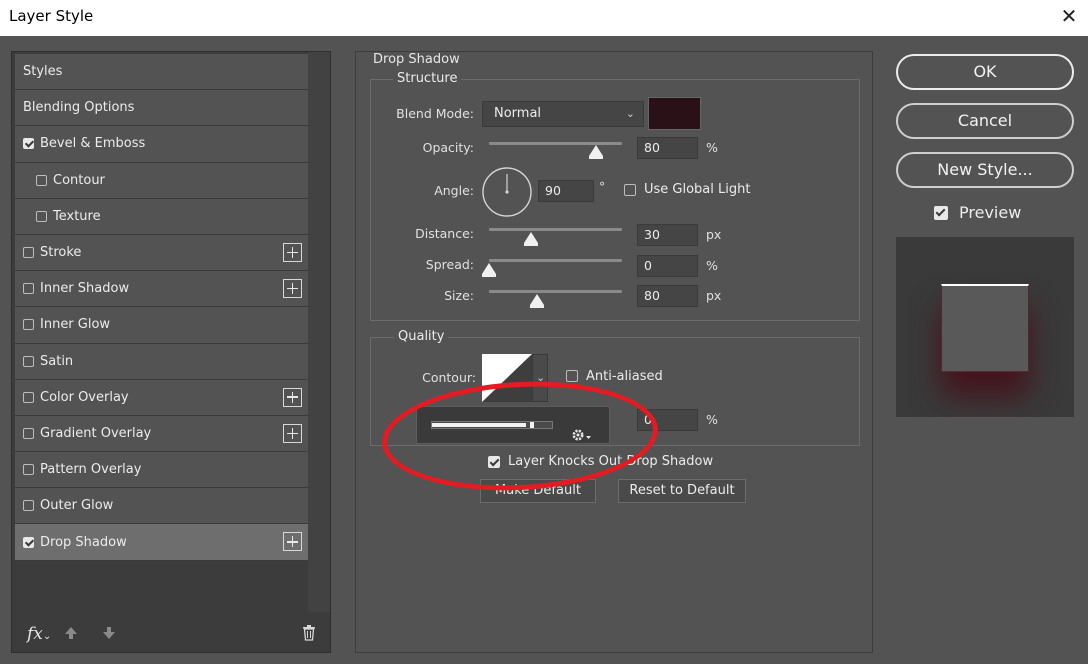 This screenshot has width=1088, height=664. What do you see at coordinates (161, 506) in the screenshot?
I see `style-item-outer-glow: Outer Glow` at bounding box center [161, 506].